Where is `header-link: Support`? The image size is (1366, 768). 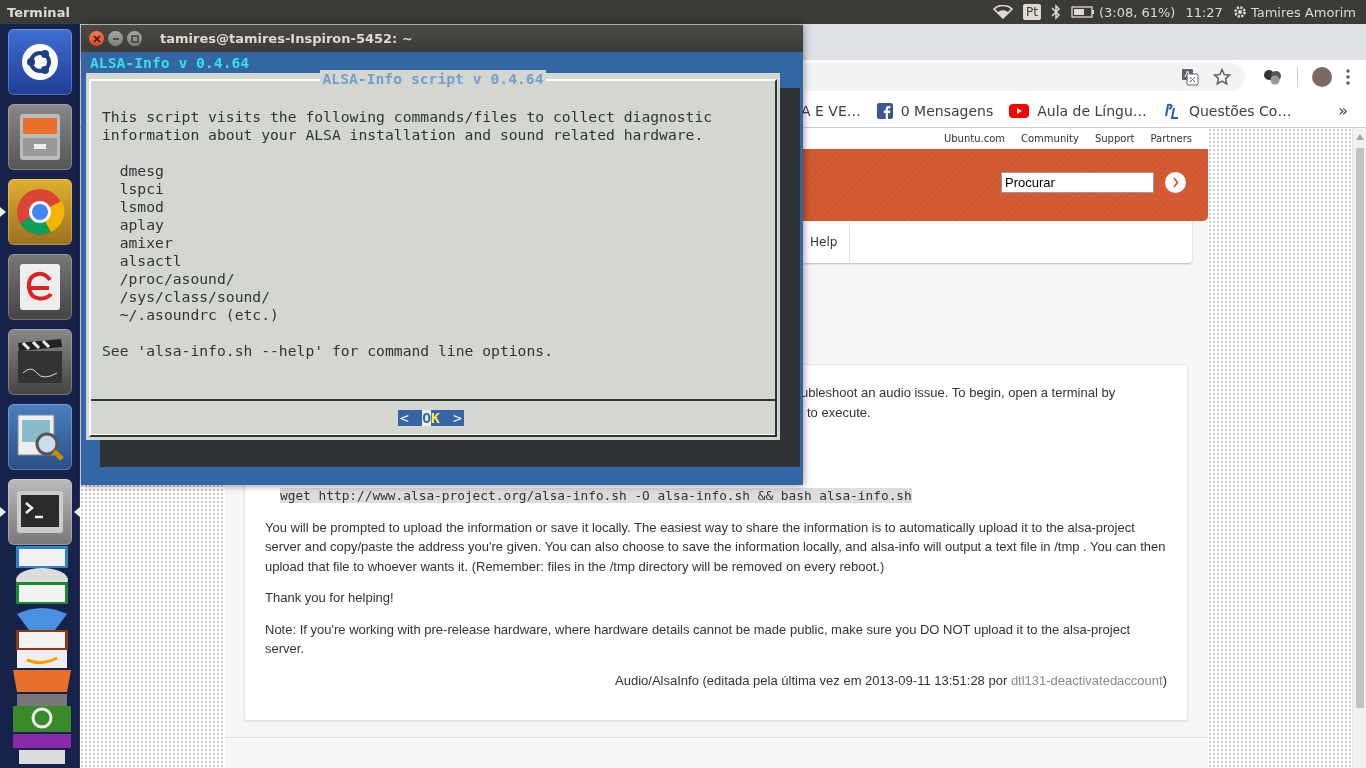
header-link: Support is located at coordinates (1114, 138).